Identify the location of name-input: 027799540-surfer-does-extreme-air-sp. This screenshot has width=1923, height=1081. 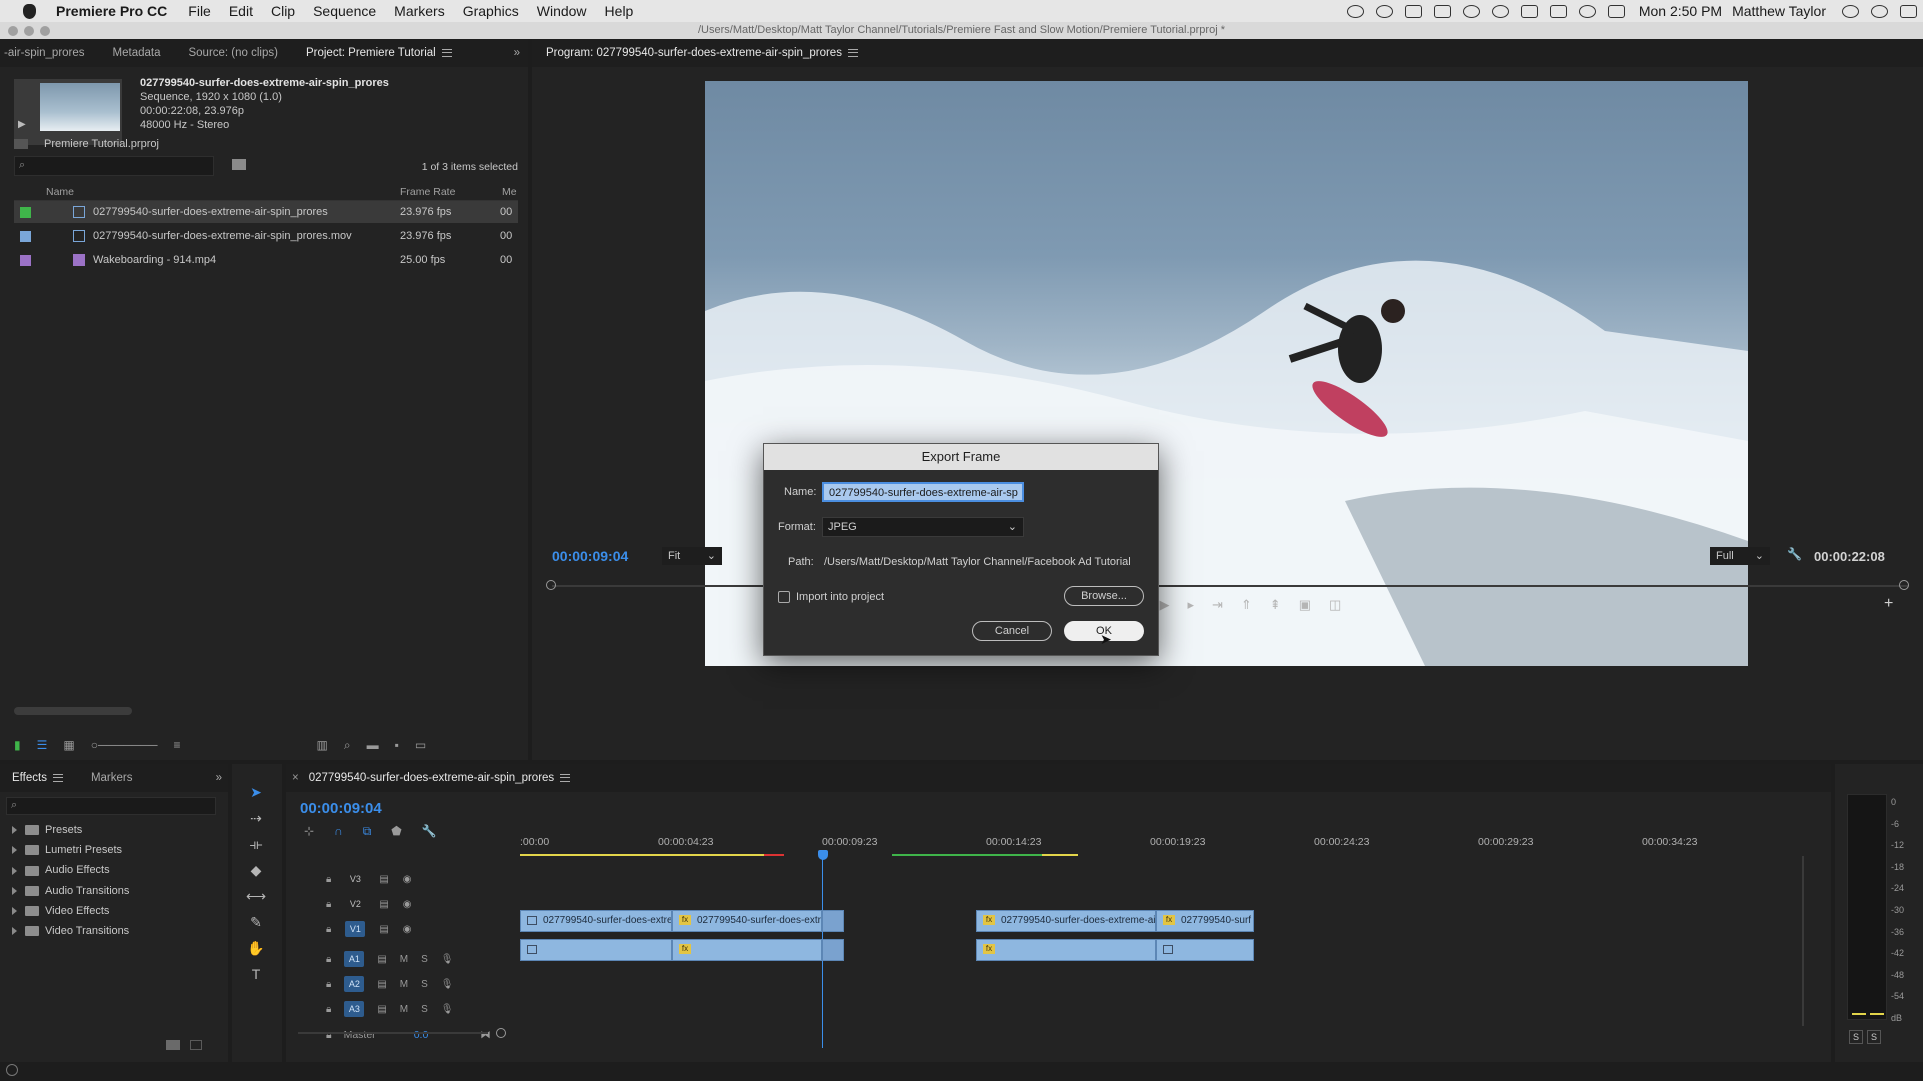
(923, 492).